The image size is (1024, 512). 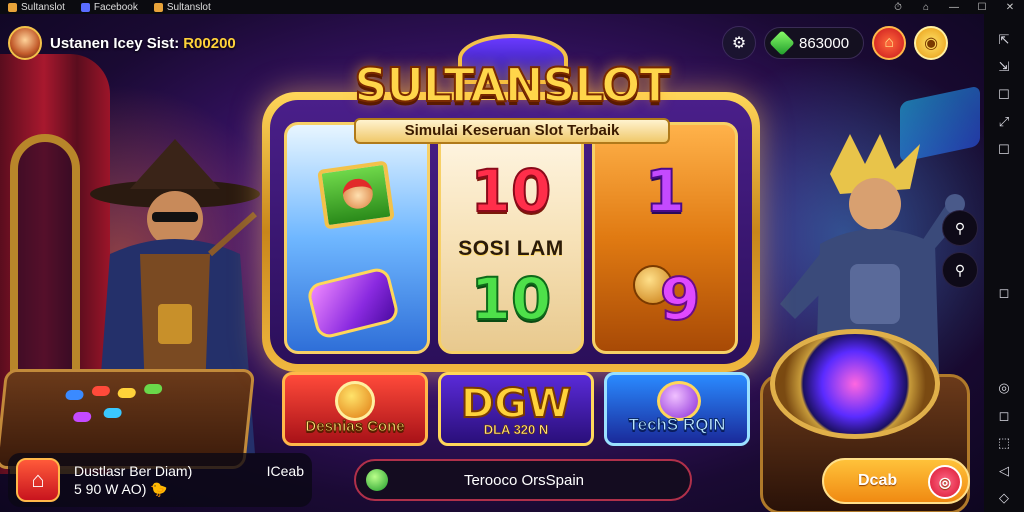 I want to click on rotate-icon: ◇, so click(x=1004, y=499).